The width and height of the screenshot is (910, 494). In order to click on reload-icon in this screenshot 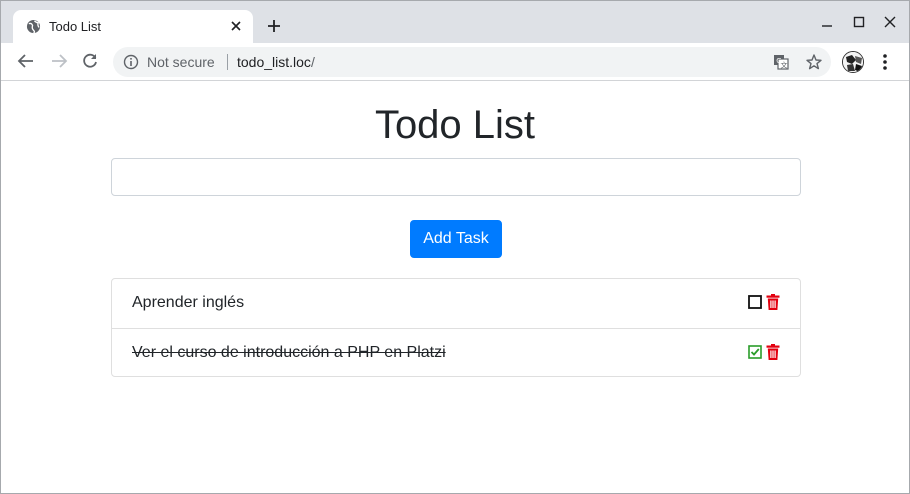, I will do `click(90, 61)`.